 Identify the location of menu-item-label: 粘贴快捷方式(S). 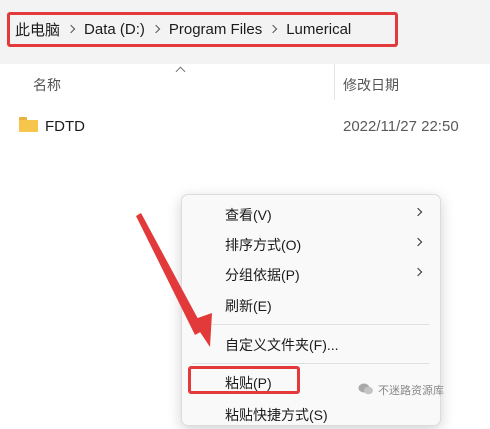
(276, 415).